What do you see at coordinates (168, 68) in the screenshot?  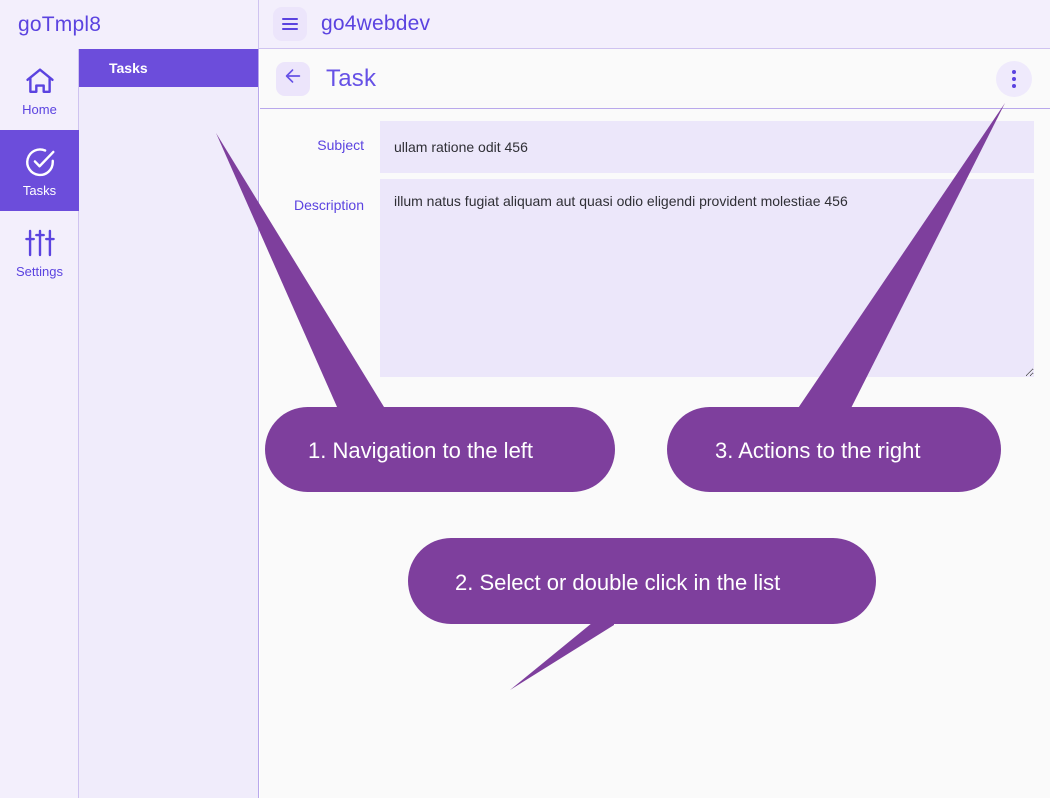 I see `task-list-header: Tasks` at bounding box center [168, 68].